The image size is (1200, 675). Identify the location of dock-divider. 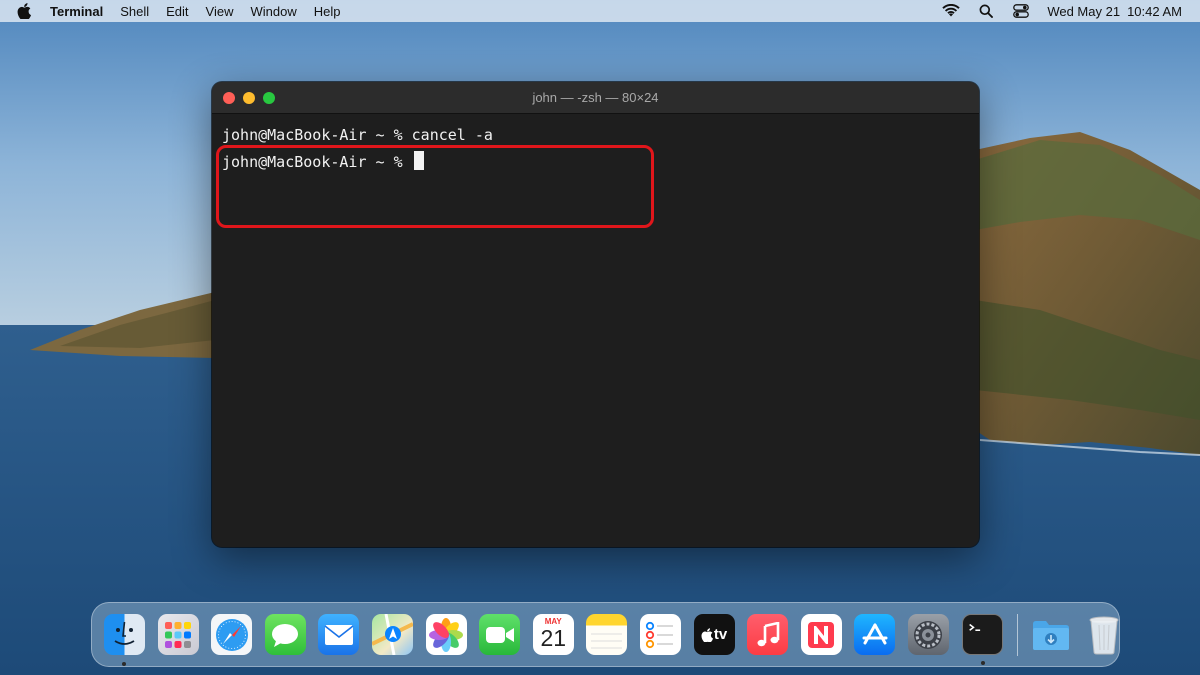
(1018, 634).